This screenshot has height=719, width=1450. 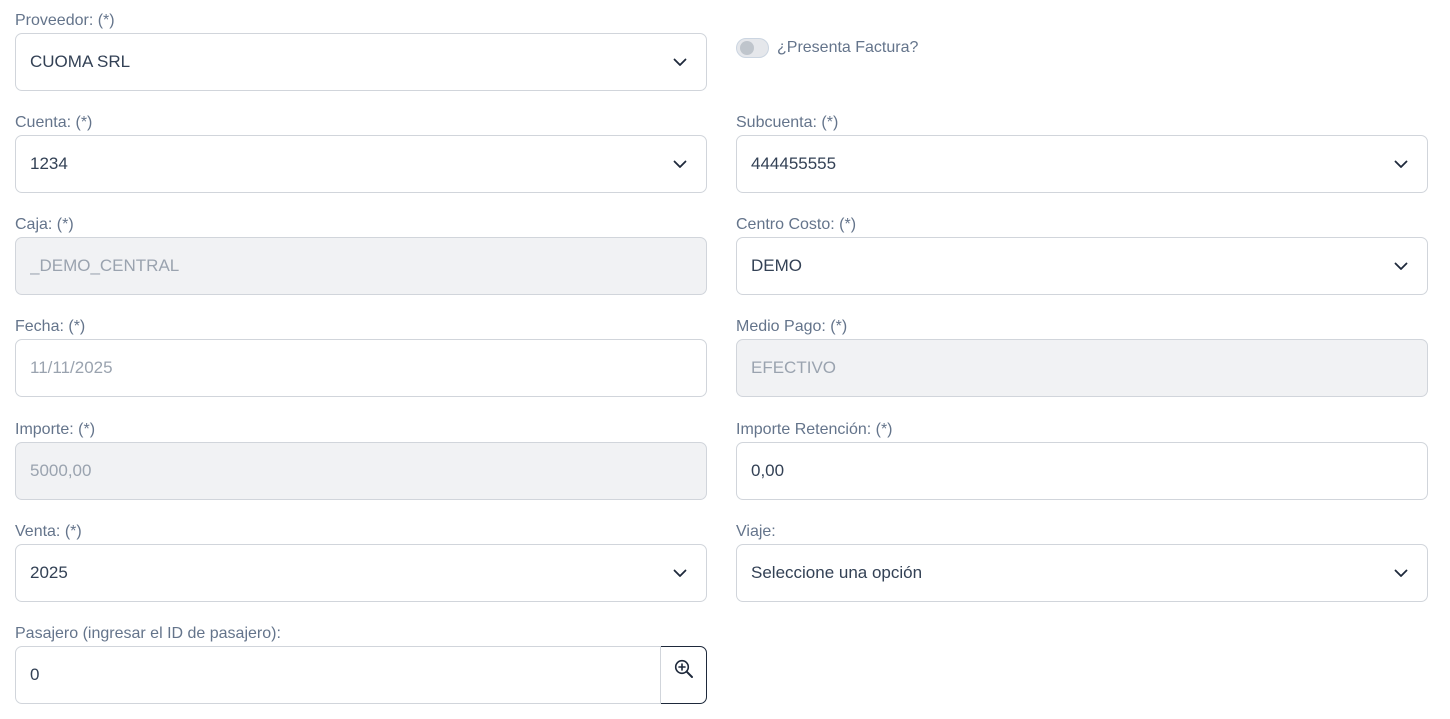 What do you see at coordinates (848, 47) in the screenshot?
I see `presenta-factura-label: ¿Presenta Factura?` at bounding box center [848, 47].